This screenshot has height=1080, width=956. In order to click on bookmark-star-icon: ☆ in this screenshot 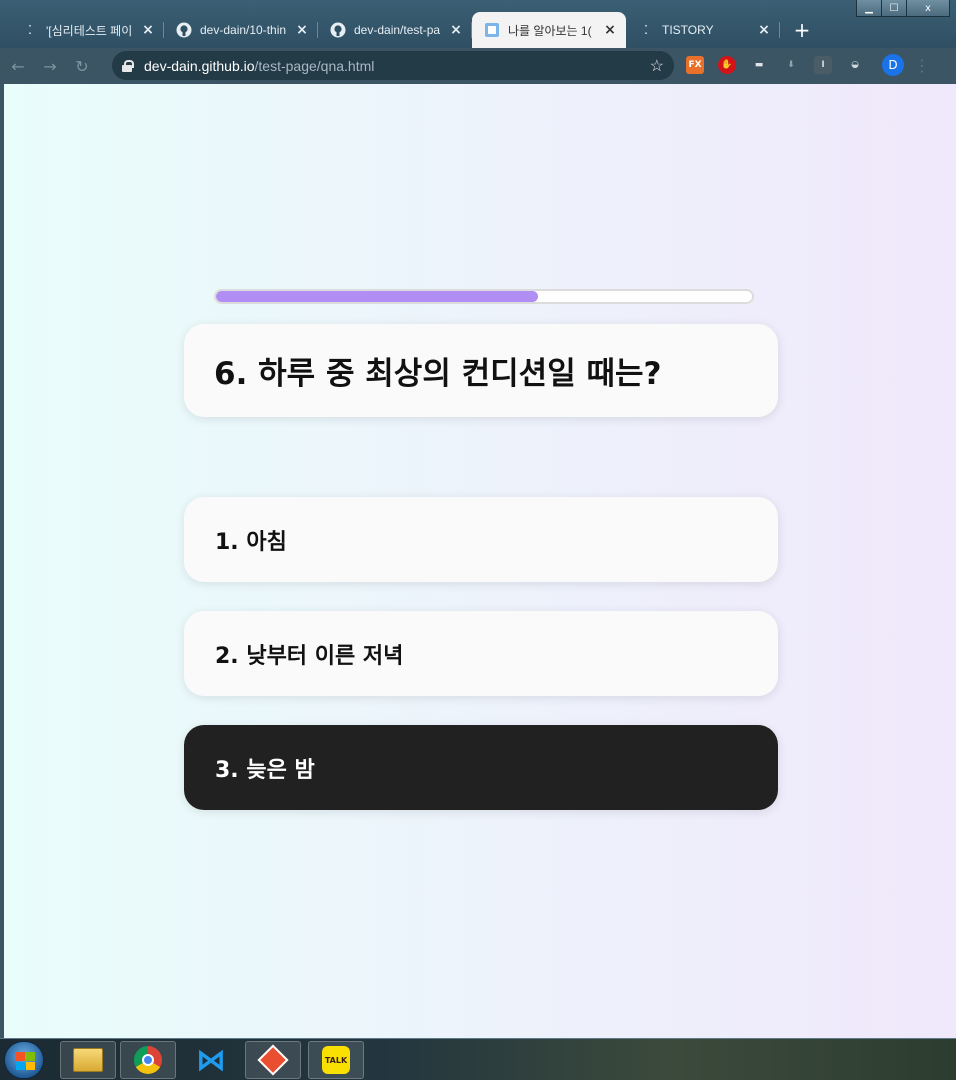, I will do `click(657, 66)`.